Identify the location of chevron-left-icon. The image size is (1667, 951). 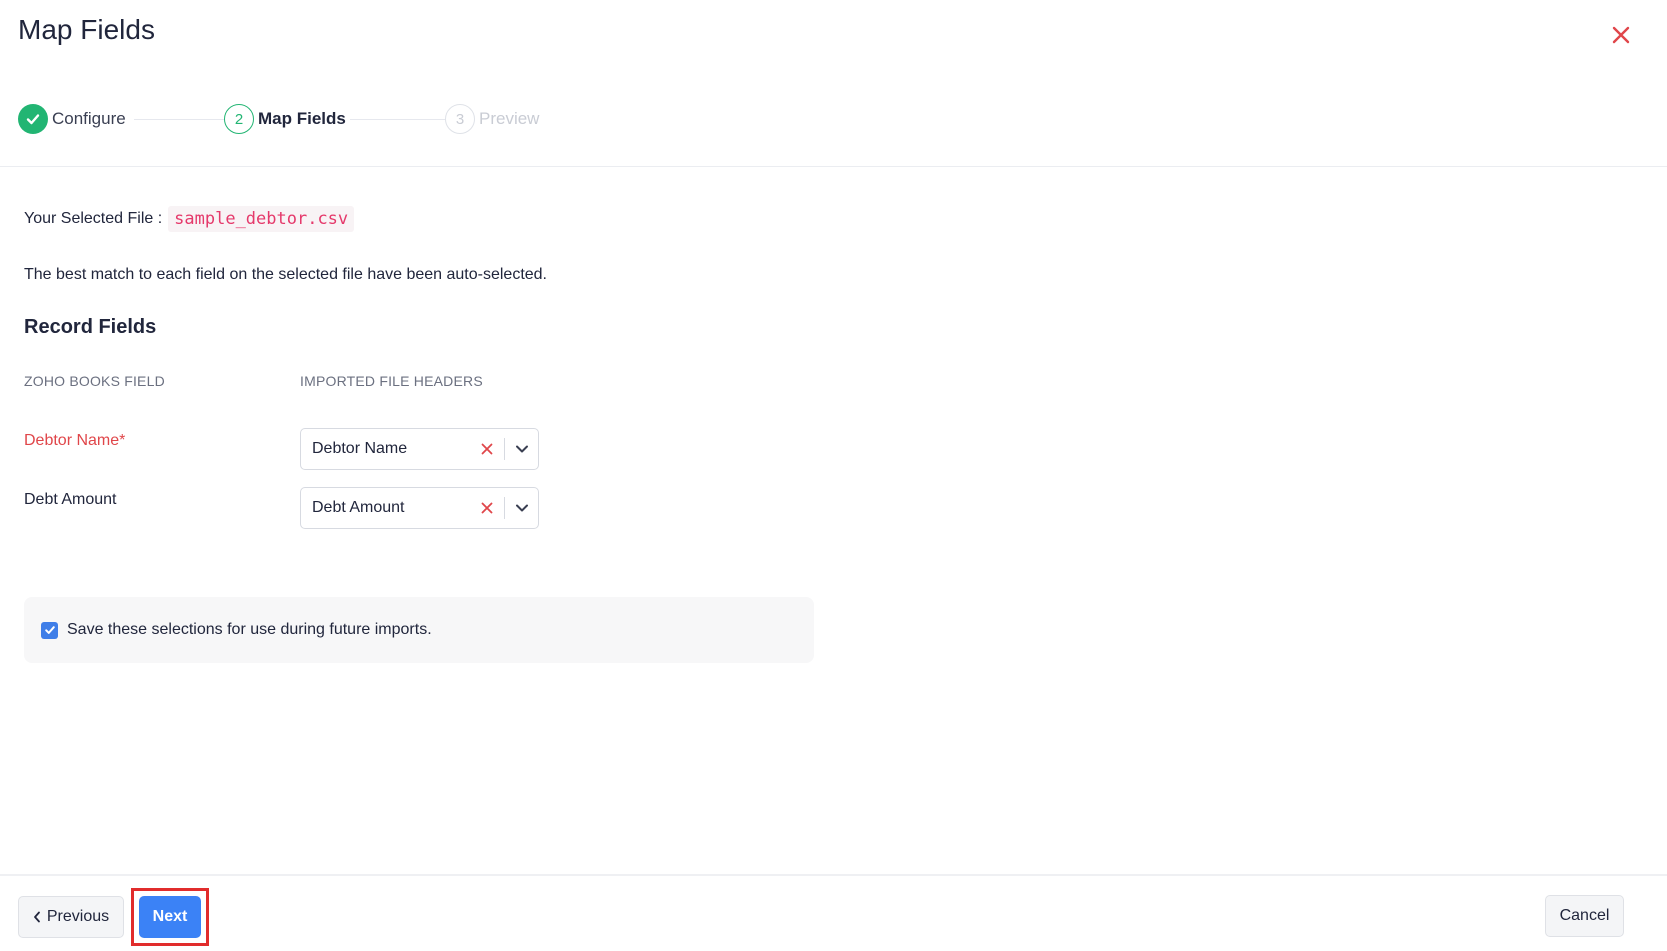
(37, 917).